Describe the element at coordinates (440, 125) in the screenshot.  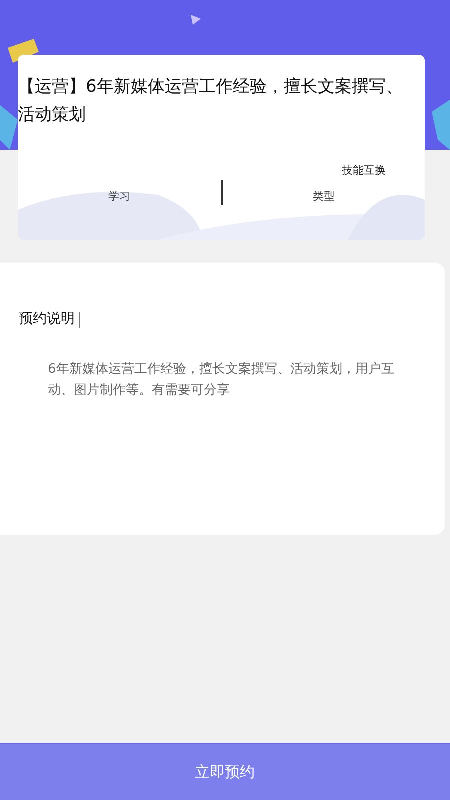
I see `leaf-icon` at that location.